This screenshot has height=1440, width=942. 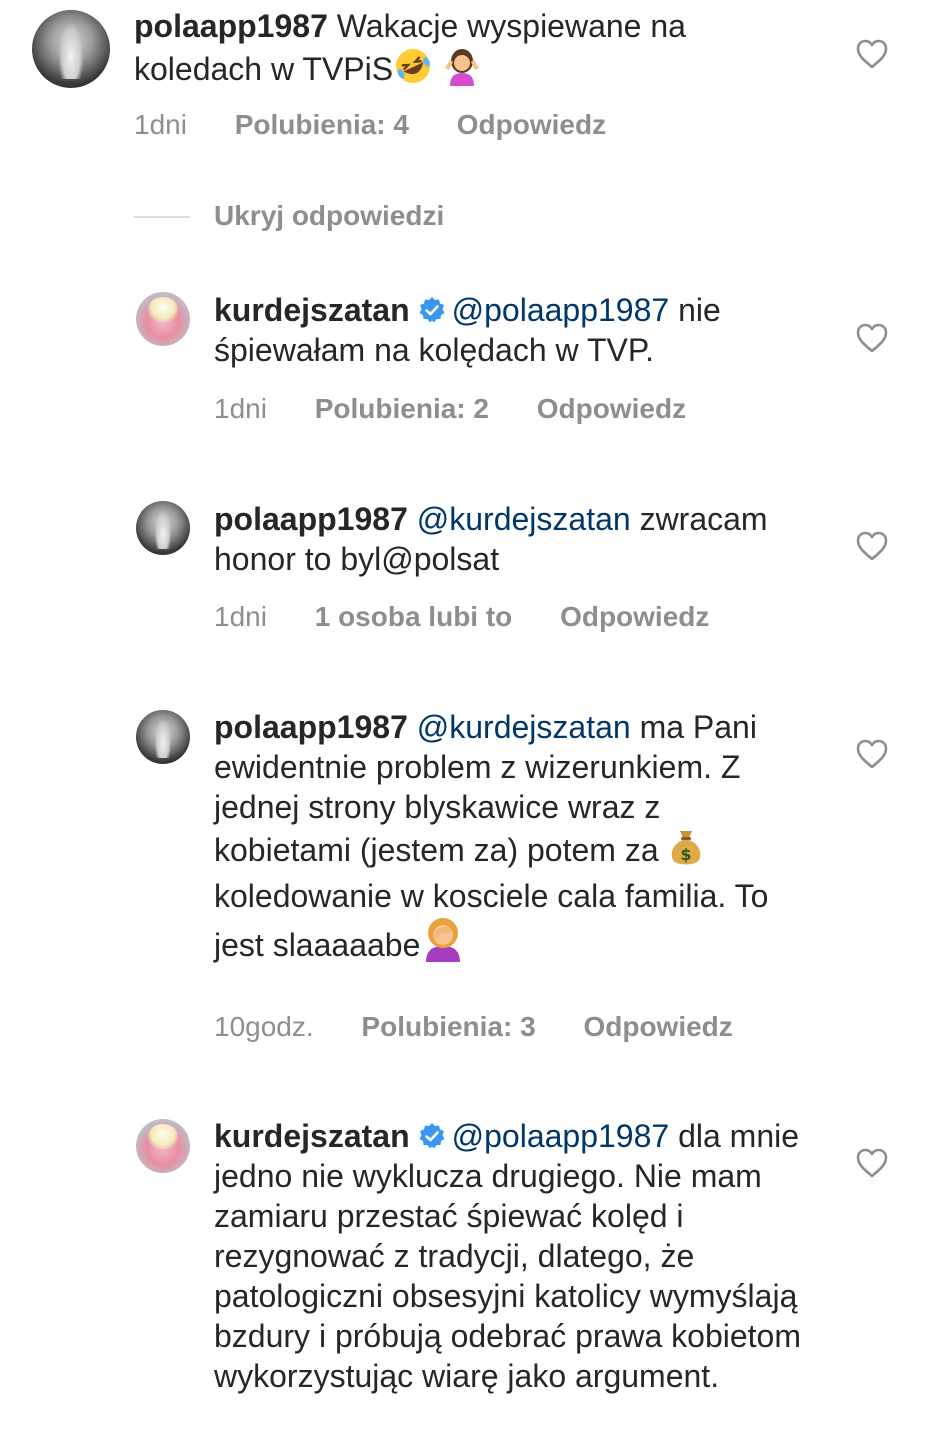 What do you see at coordinates (448, 1026) in the screenshot?
I see `likes-count: Polubienia: 3` at bounding box center [448, 1026].